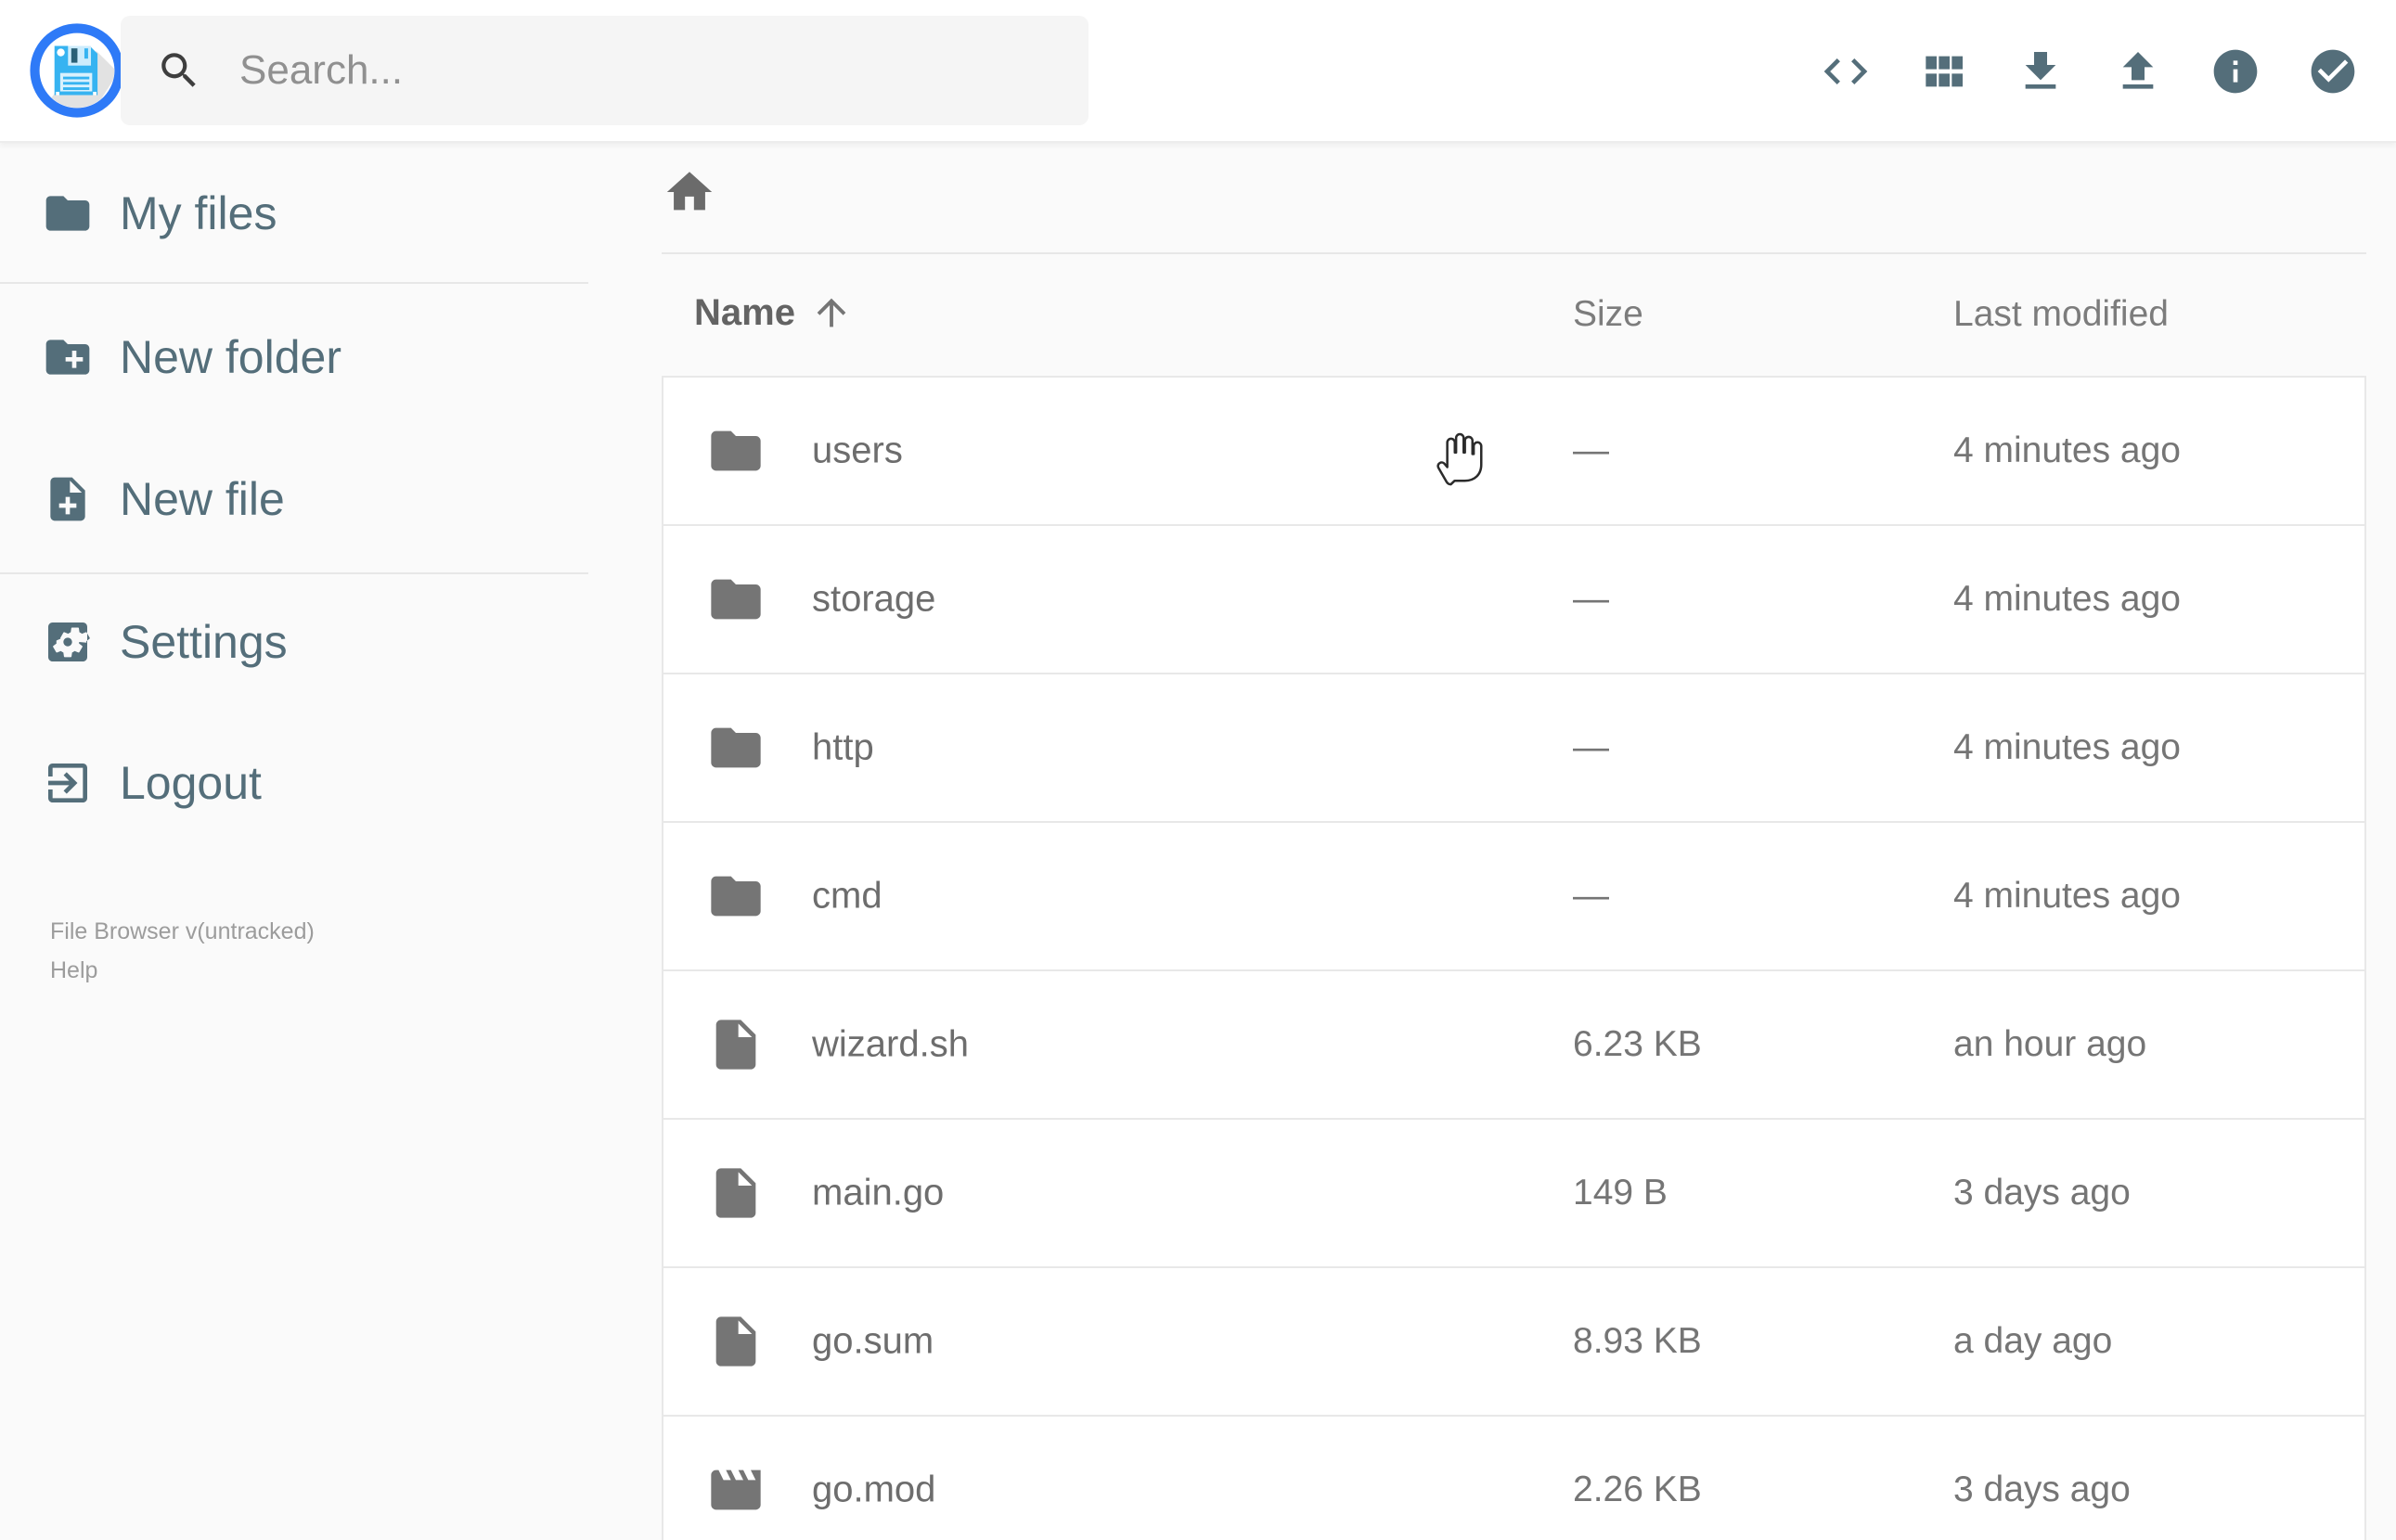 The height and width of the screenshot is (1540, 2396). What do you see at coordinates (68, 783) in the screenshot?
I see `logout-icon` at bounding box center [68, 783].